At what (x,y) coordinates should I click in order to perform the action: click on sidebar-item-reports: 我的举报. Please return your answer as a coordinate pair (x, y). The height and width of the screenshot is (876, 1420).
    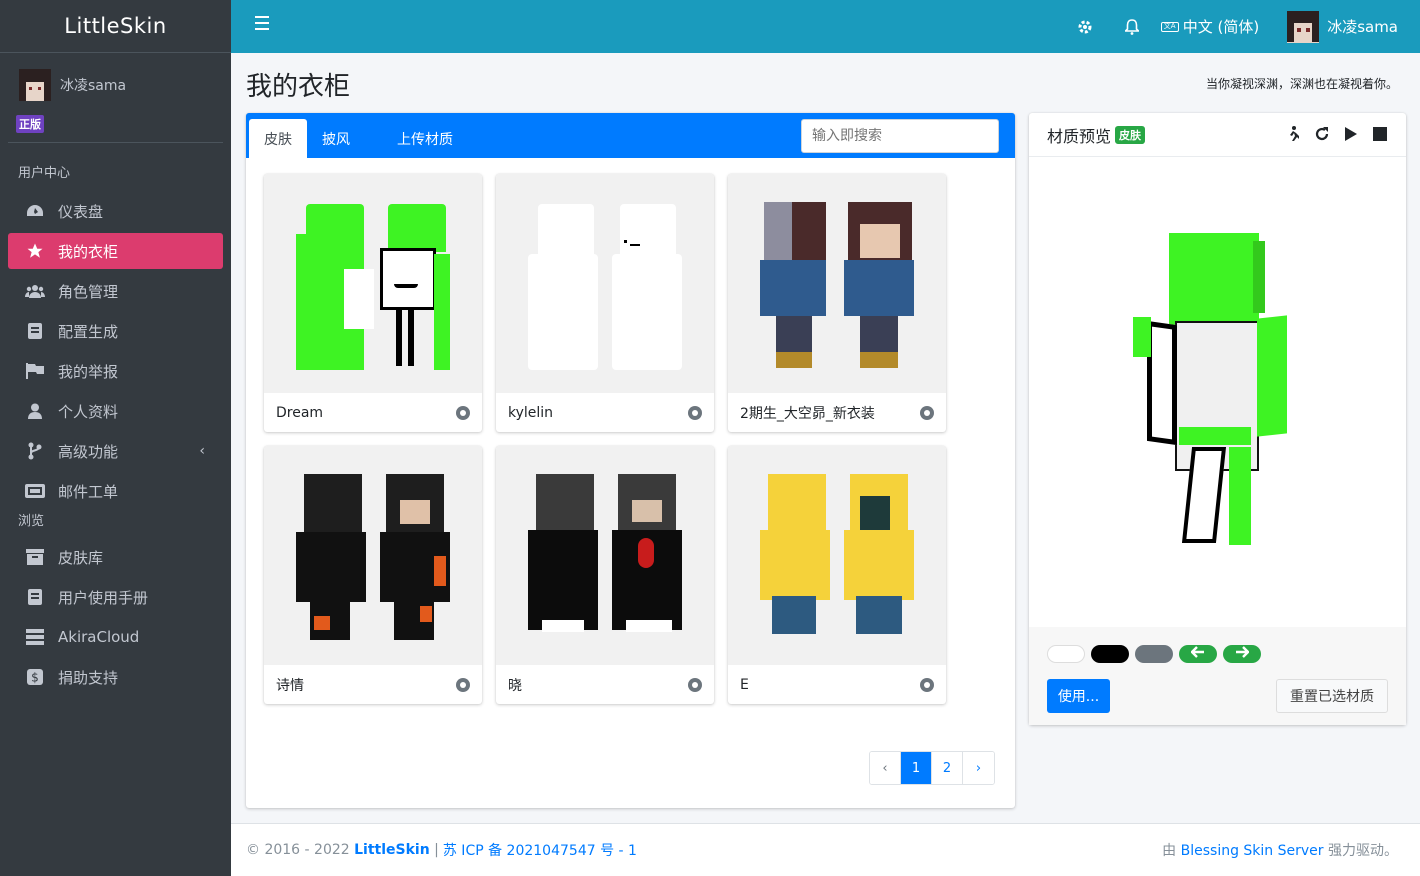
    Looking at the image, I should click on (115, 371).